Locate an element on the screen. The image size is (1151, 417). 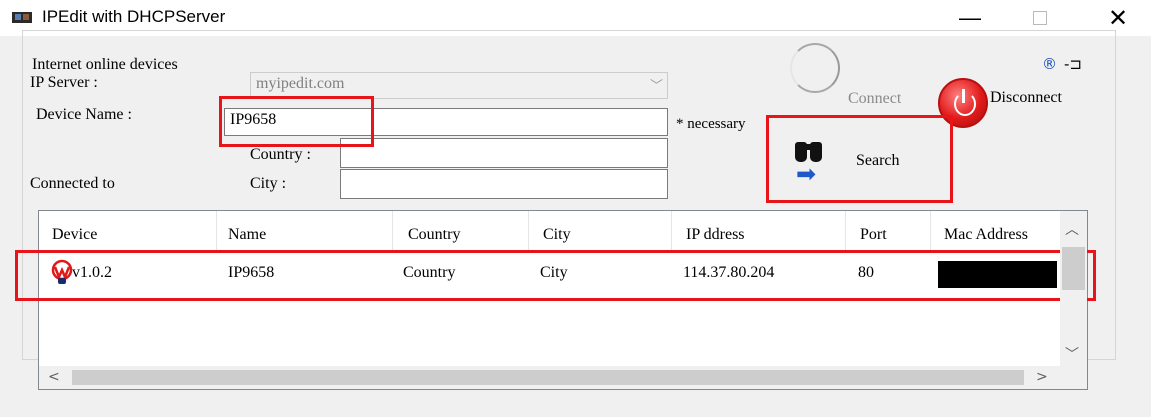
chevron-up-icon: ︿ is located at coordinates (1072, 229).